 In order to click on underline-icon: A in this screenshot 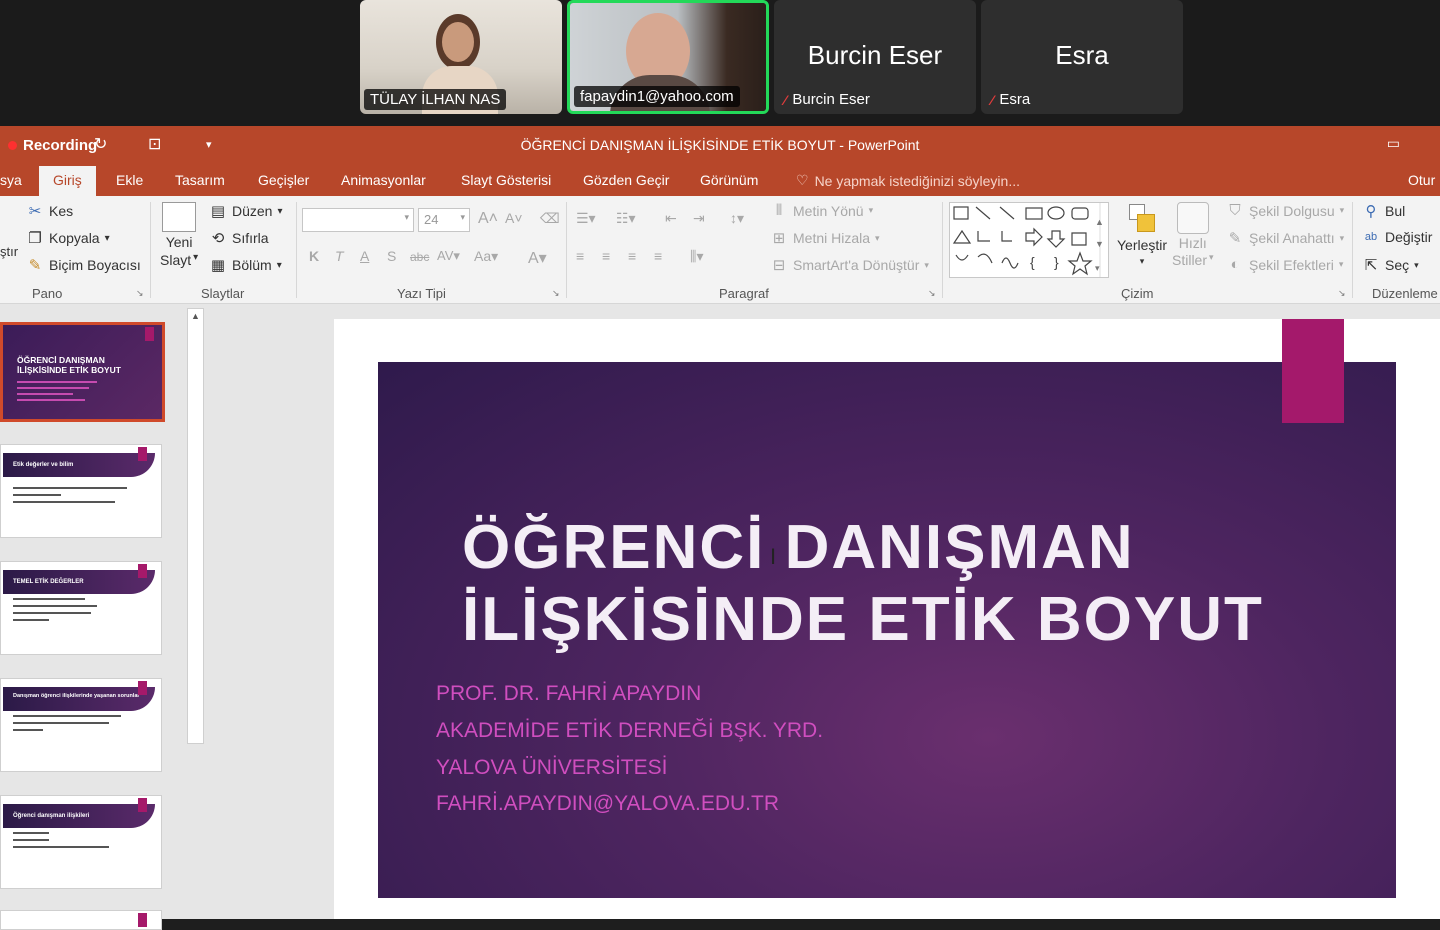, I will do `click(364, 256)`.